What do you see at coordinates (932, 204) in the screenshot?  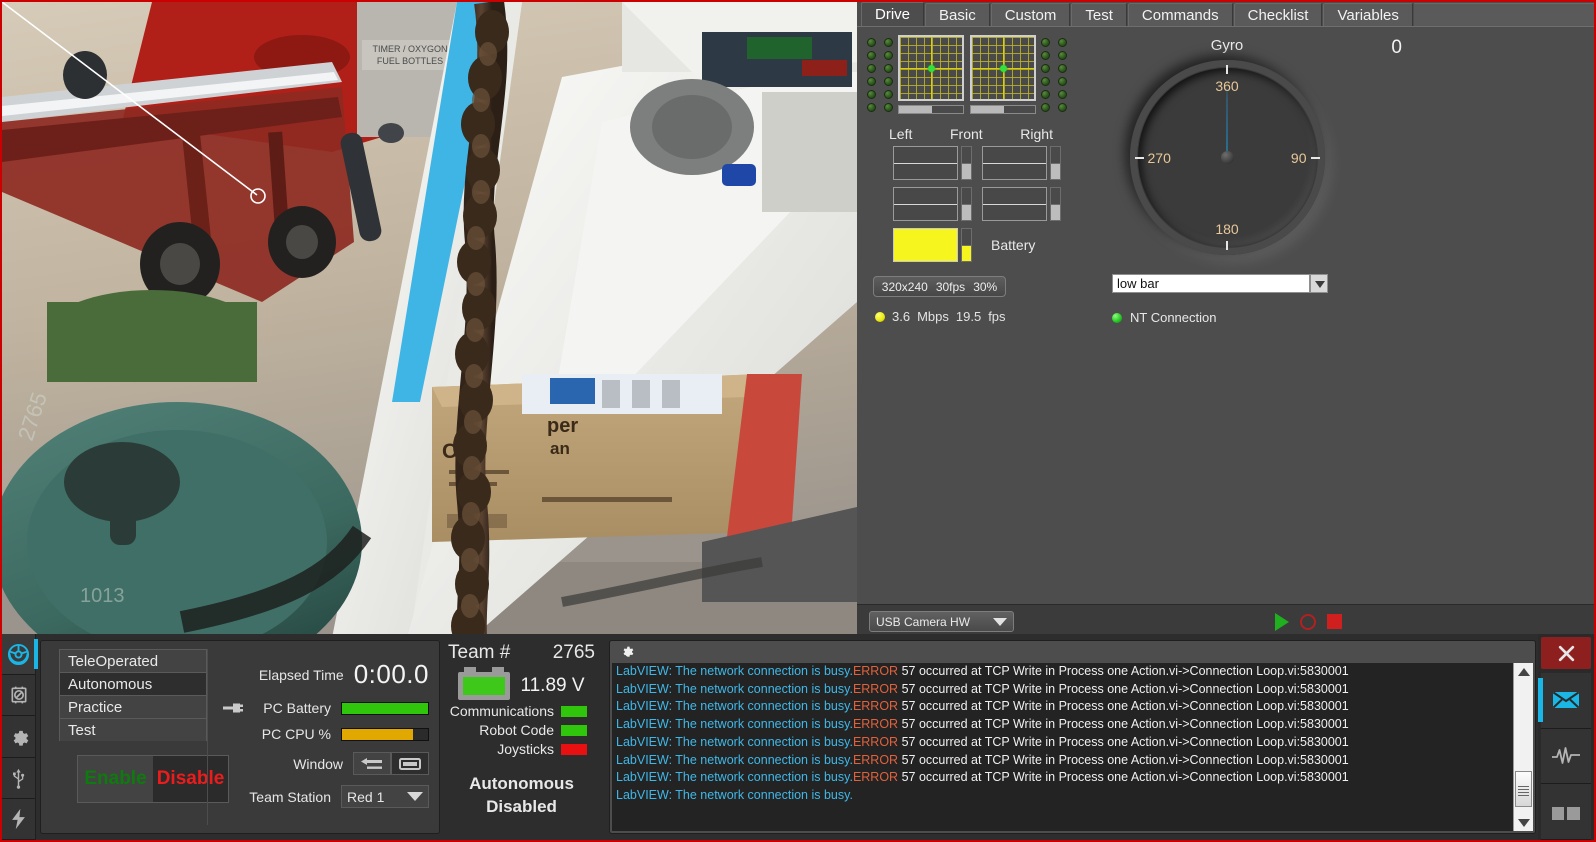 I see `motor-rear-left` at bounding box center [932, 204].